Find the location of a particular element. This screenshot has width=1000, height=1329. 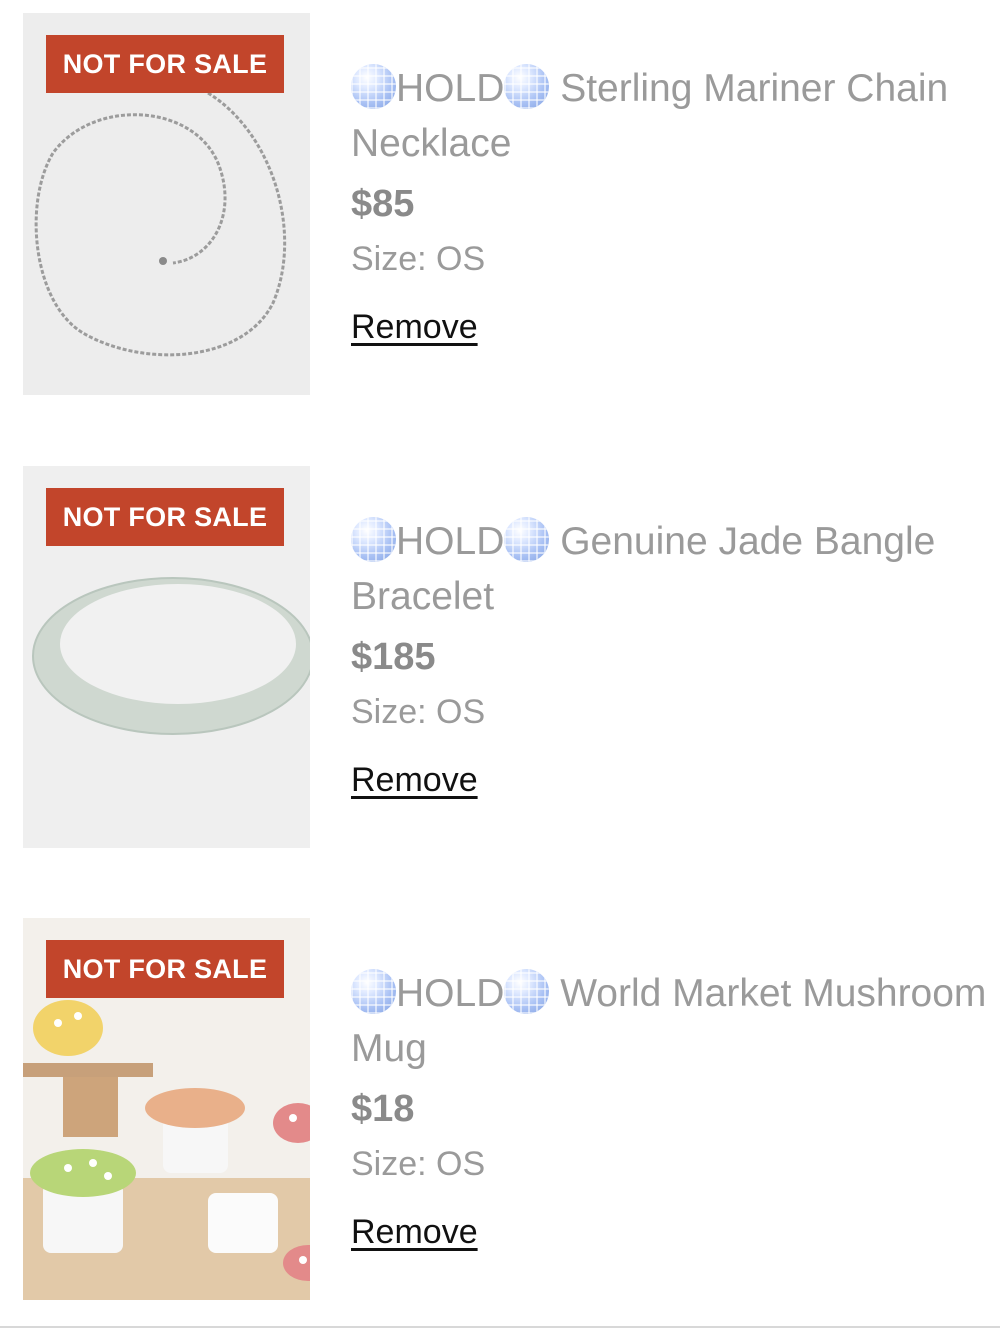

title-line-2: Necklace is located at coordinates (431, 143).